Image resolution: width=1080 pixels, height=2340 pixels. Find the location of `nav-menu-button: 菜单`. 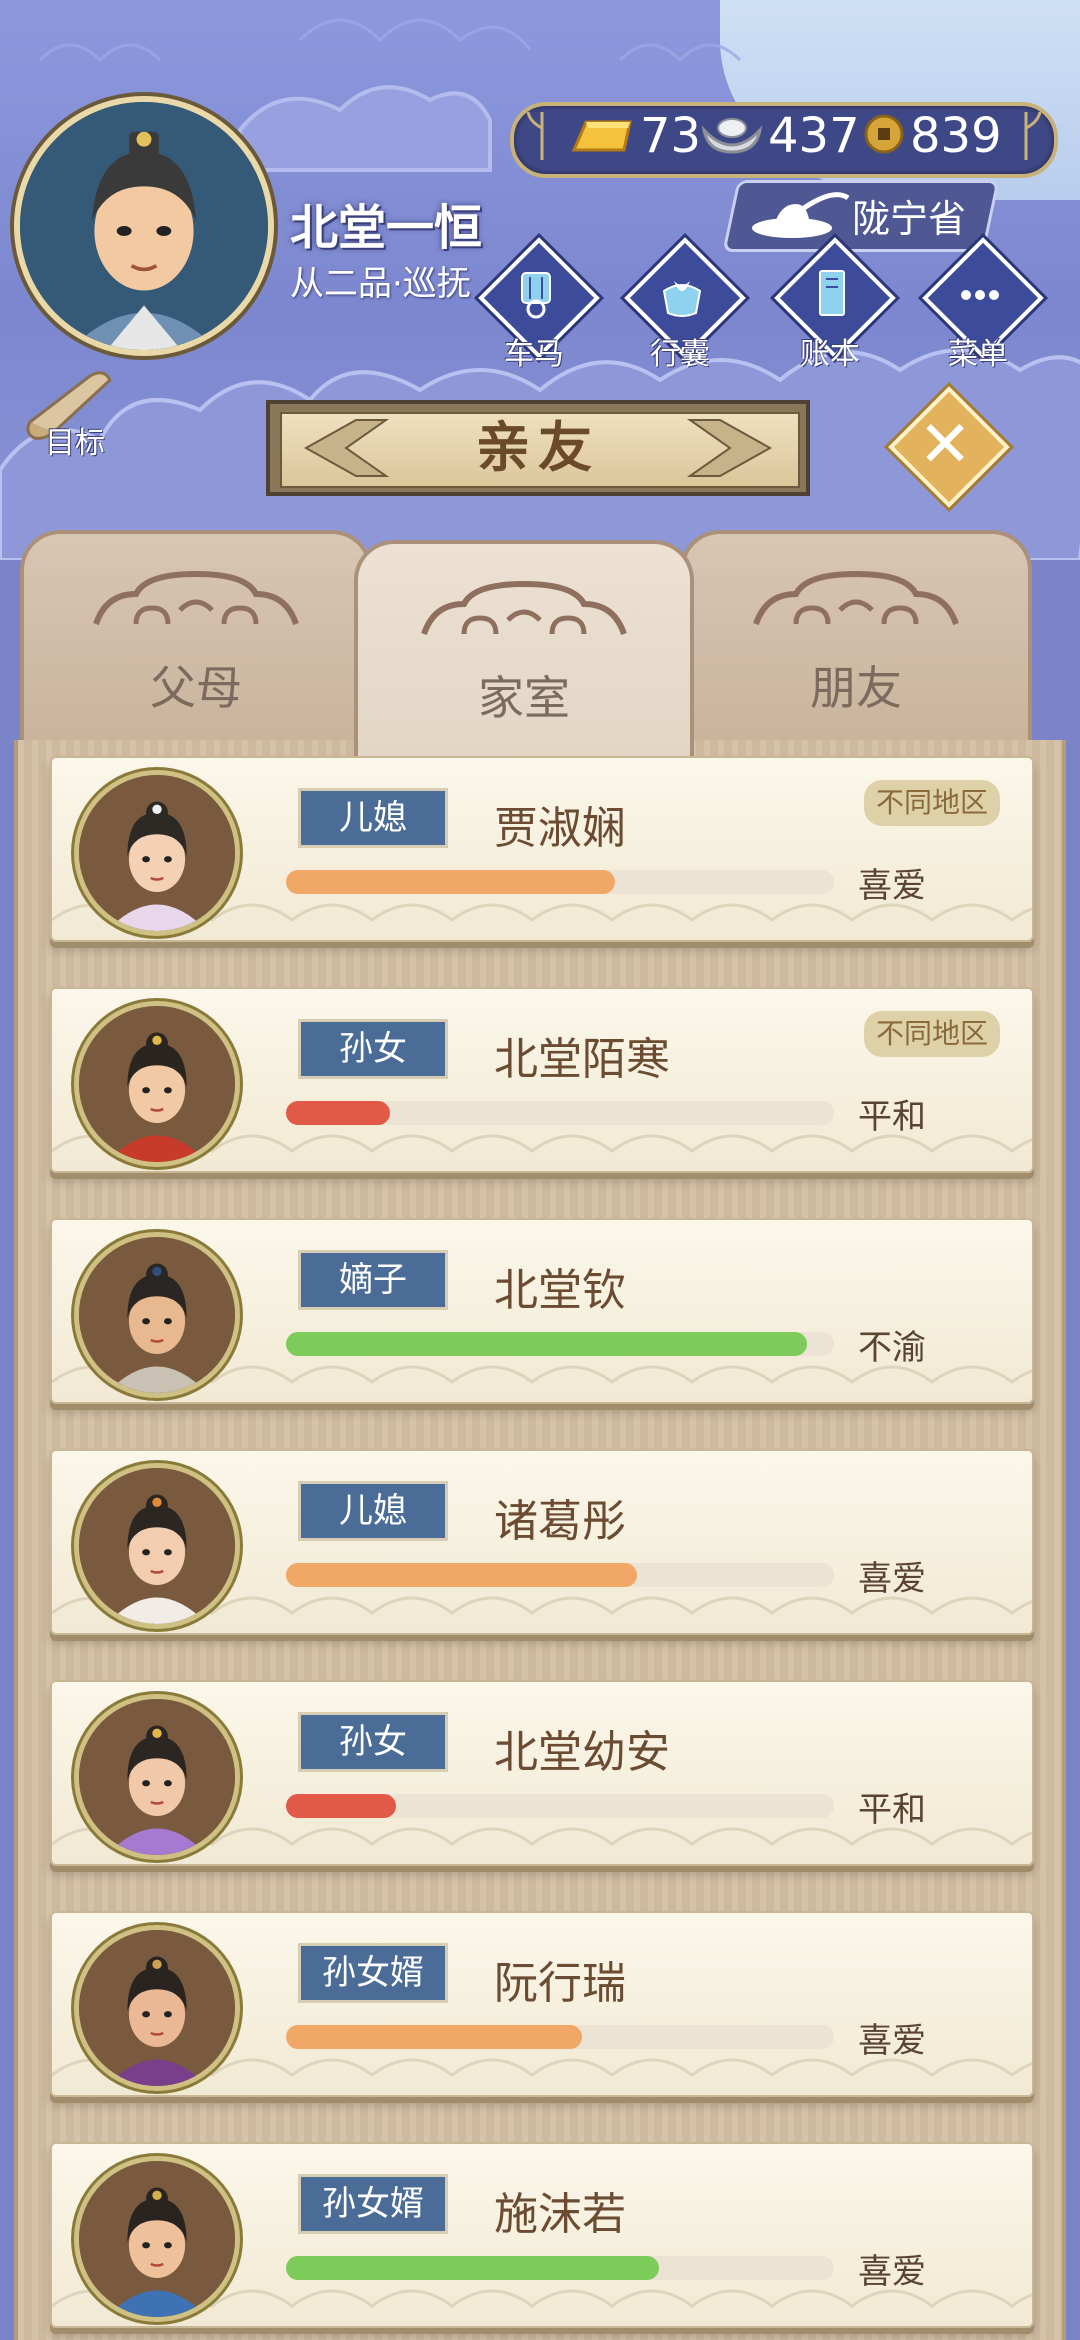

nav-menu-button: 菜单 is located at coordinates (981, 304).